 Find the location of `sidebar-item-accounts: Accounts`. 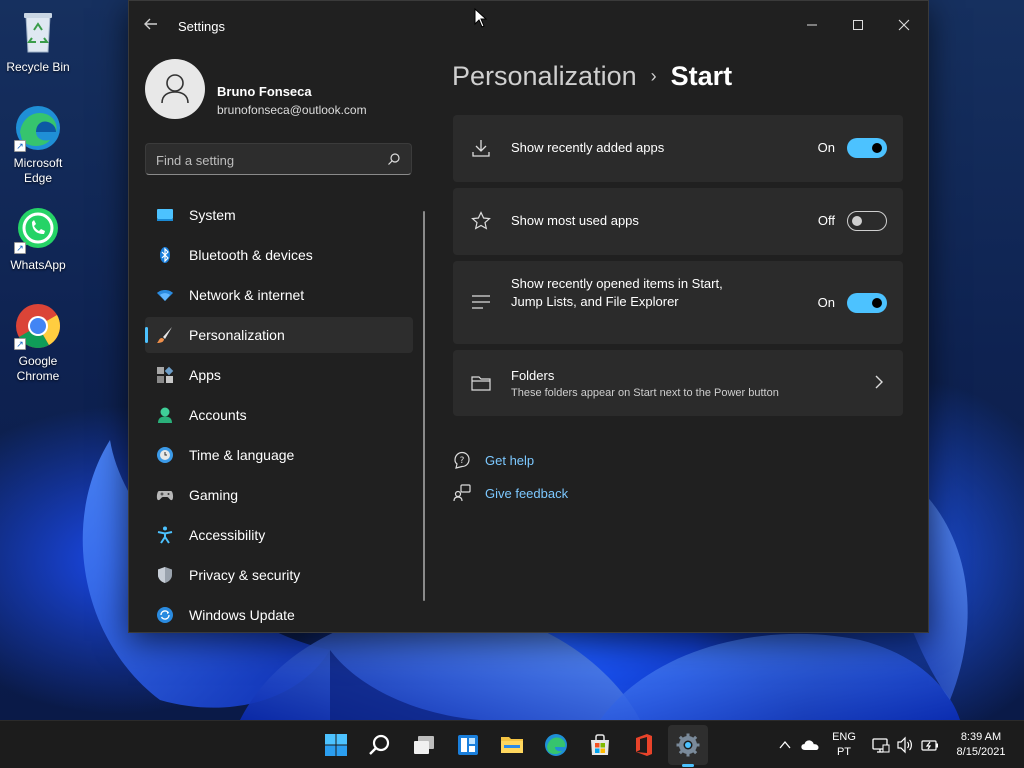

sidebar-item-accounts: Accounts is located at coordinates (279, 415).